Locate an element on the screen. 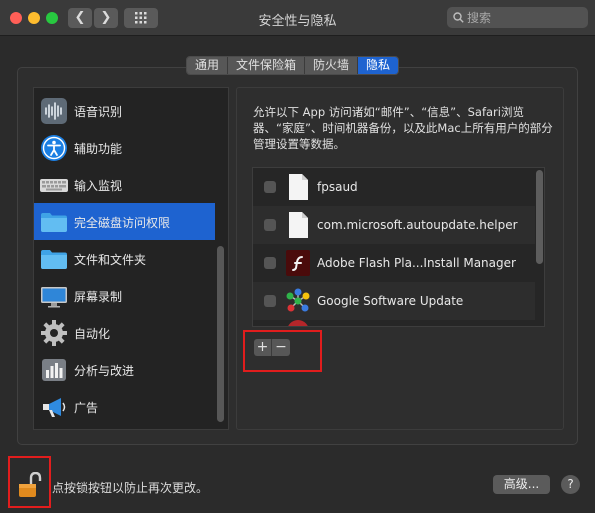 The height and width of the screenshot is (513, 595). help-button: ? is located at coordinates (570, 484).